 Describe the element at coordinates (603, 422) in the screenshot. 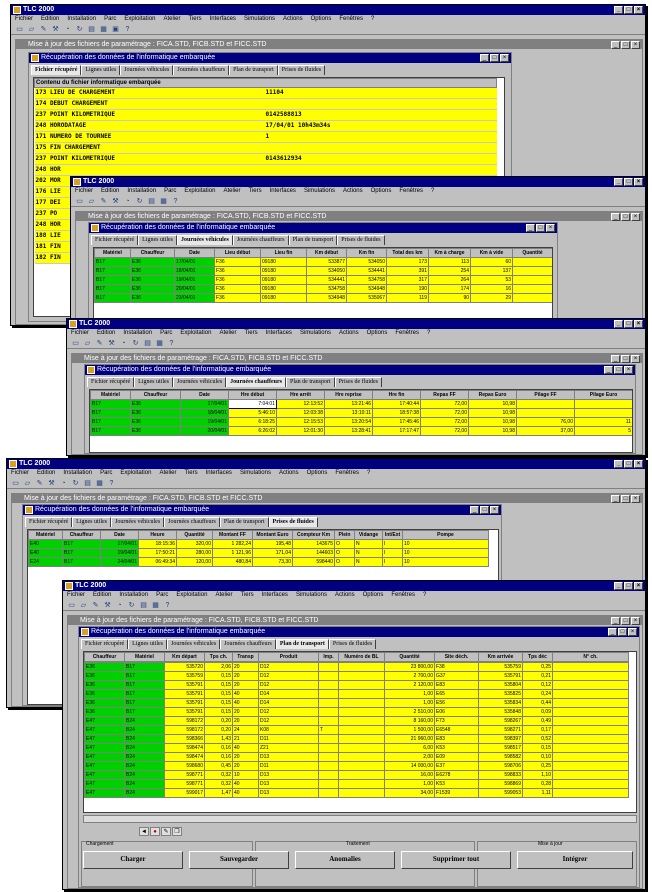

I see `cell: 11` at that location.